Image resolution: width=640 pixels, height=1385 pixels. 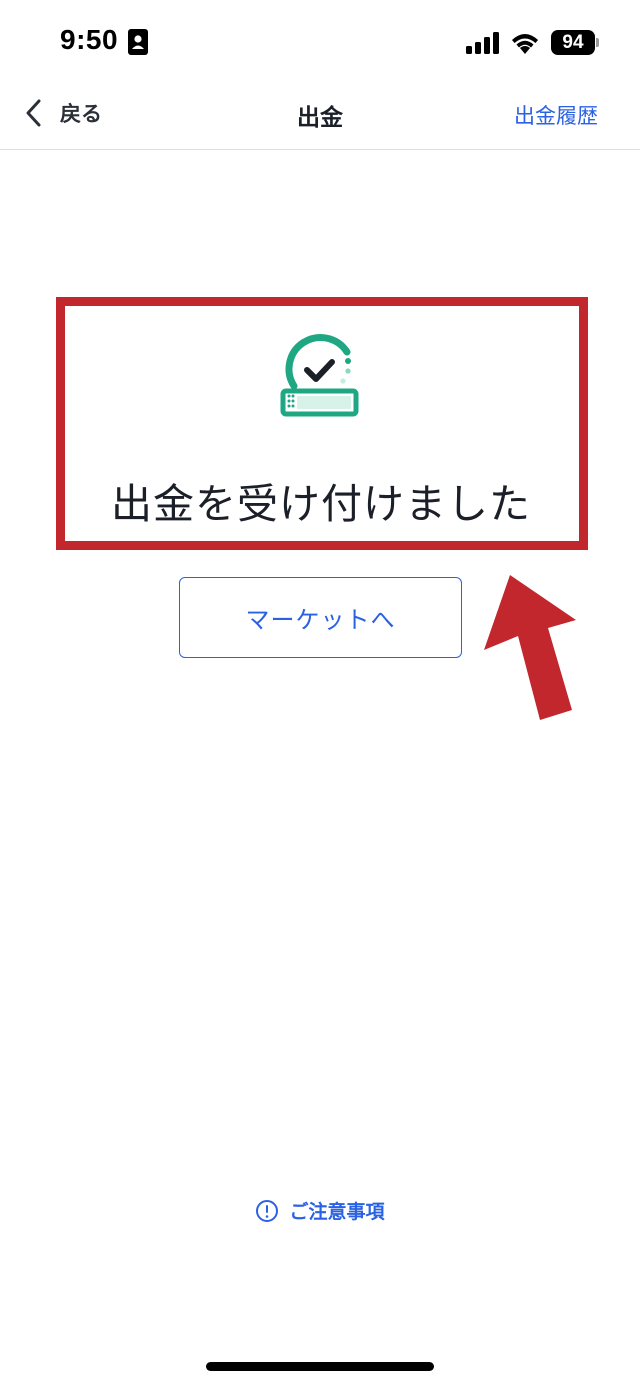 What do you see at coordinates (597, 42) in the screenshot?
I see `battery-cap` at bounding box center [597, 42].